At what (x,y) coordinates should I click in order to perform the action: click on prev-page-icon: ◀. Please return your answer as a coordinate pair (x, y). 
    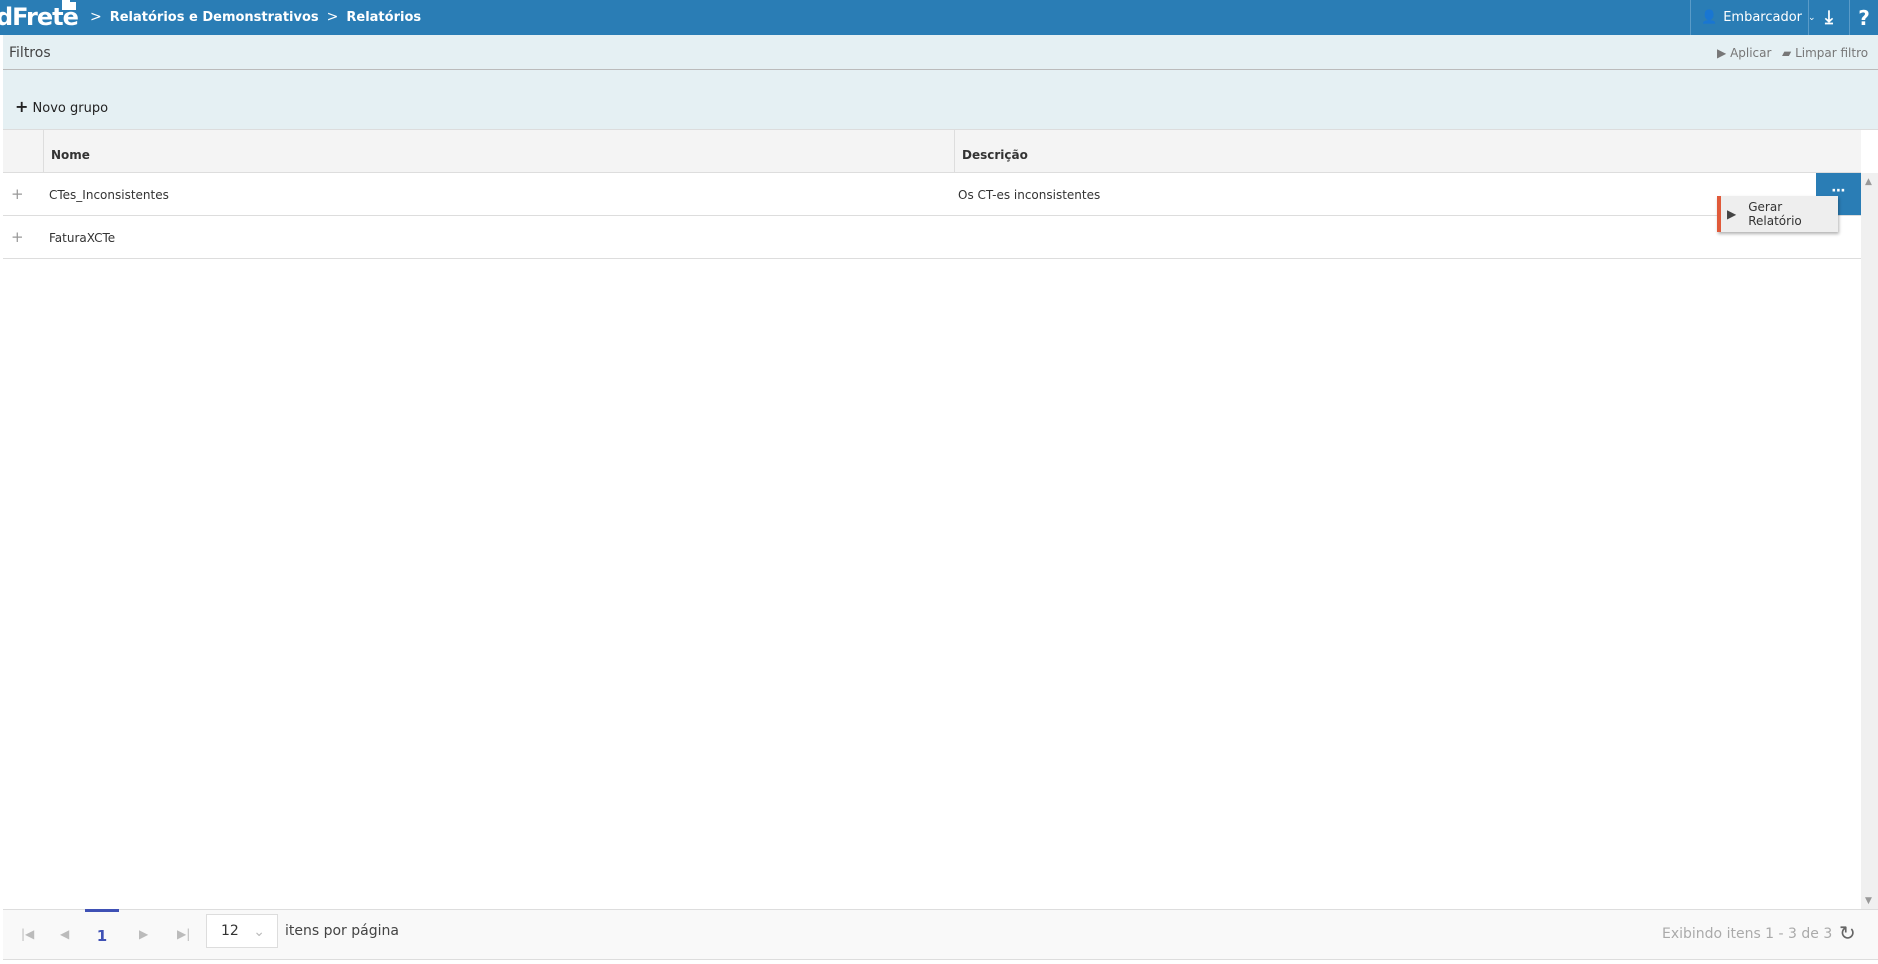
    Looking at the image, I should click on (64, 934).